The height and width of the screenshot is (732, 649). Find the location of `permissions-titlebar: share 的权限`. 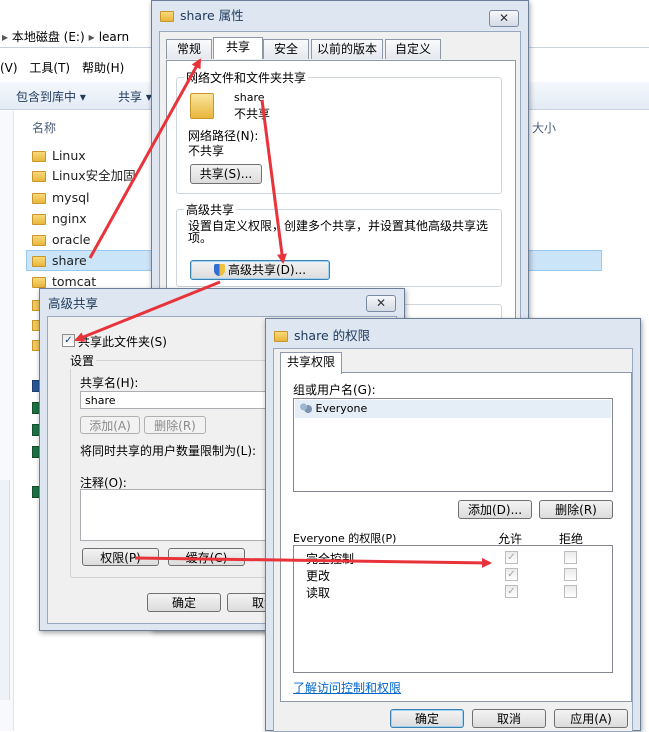

permissions-titlebar: share 的权限 is located at coordinates (453, 334).